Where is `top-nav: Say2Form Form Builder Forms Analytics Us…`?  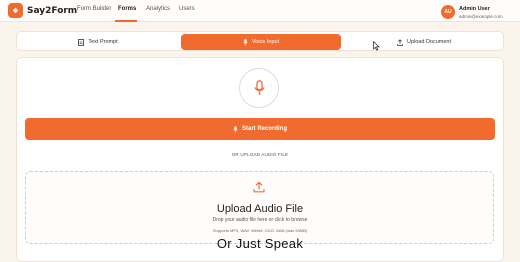
top-nav: Say2Form Form Builder Forms Analytics Us… is located at coordinates (260, 11).